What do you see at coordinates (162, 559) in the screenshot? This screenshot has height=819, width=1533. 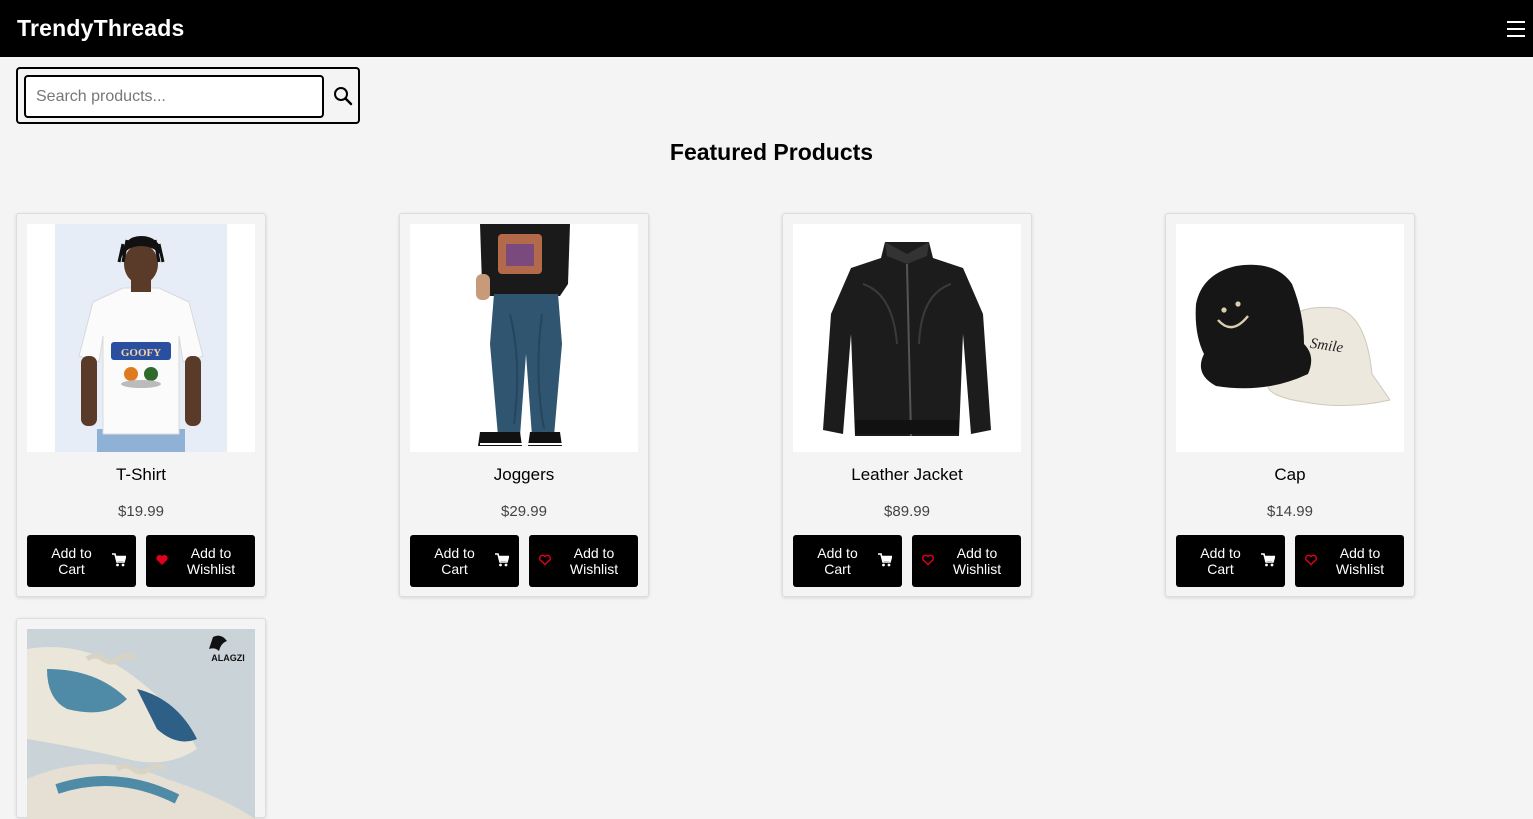 I see `heart-filled-icon` at bounding box center [162, 559].